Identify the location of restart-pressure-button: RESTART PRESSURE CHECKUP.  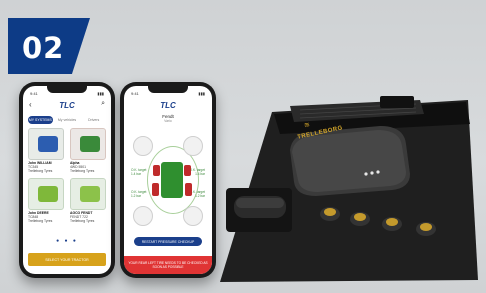
(168, 241).